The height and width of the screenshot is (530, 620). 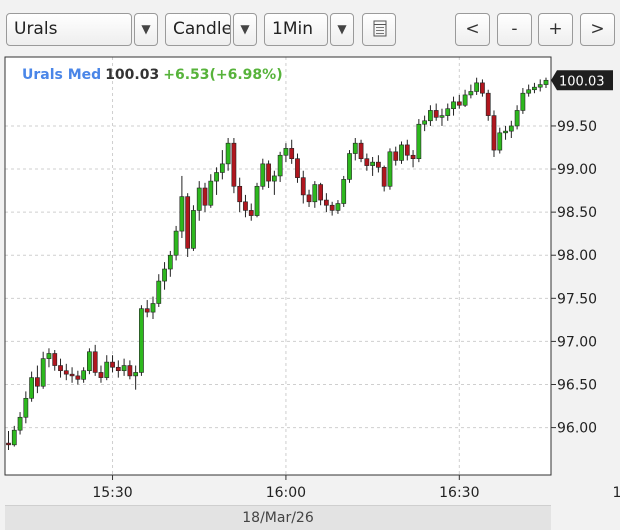 What do you see at coordinates (222, 75) in the screenshot?
I see `legend-change: +6.53(+6.98%)` at bounding box center [222, 75].